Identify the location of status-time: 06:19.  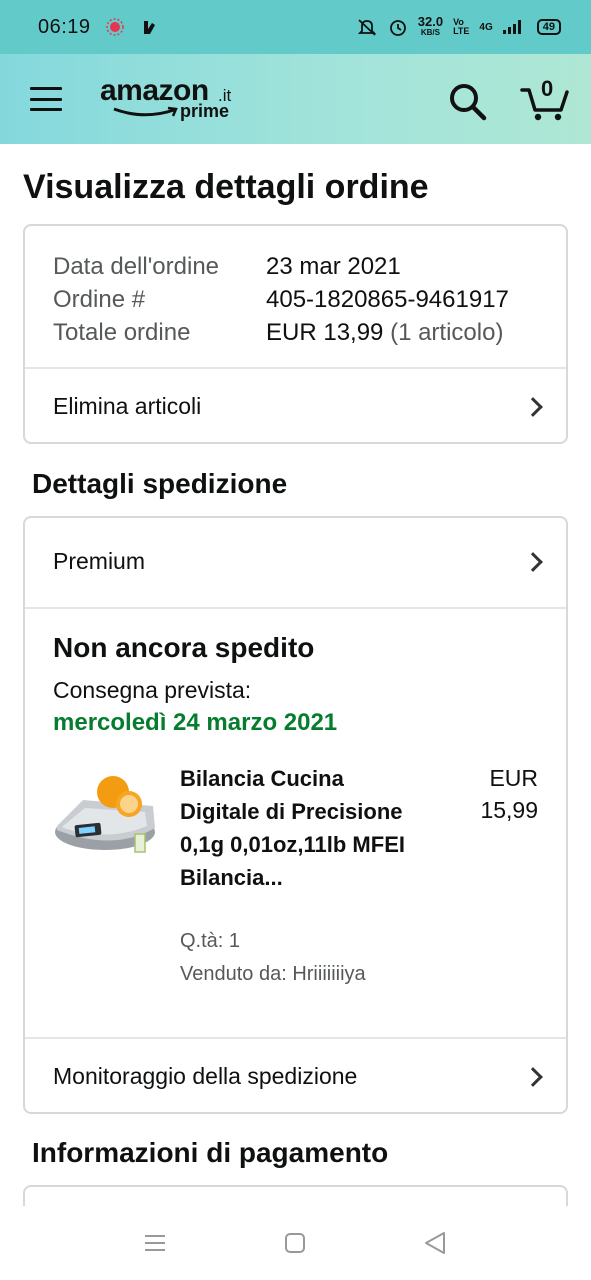
(64, 26).